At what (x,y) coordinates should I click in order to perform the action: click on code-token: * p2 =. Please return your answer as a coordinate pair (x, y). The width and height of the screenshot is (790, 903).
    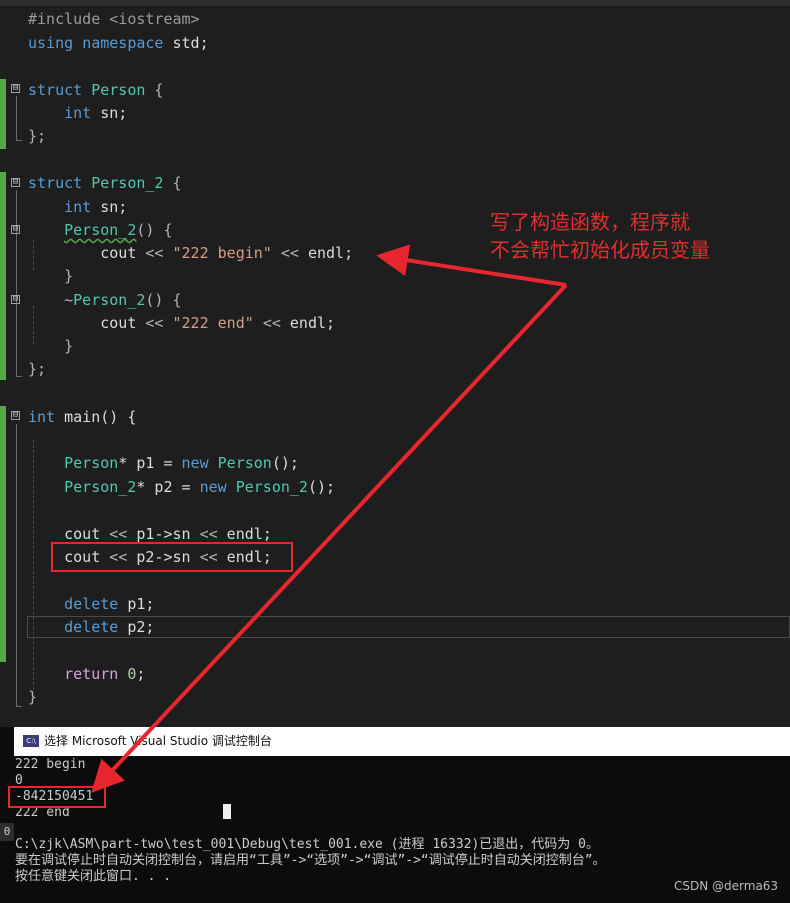
    Looking at the image, I should click on (168, 487).